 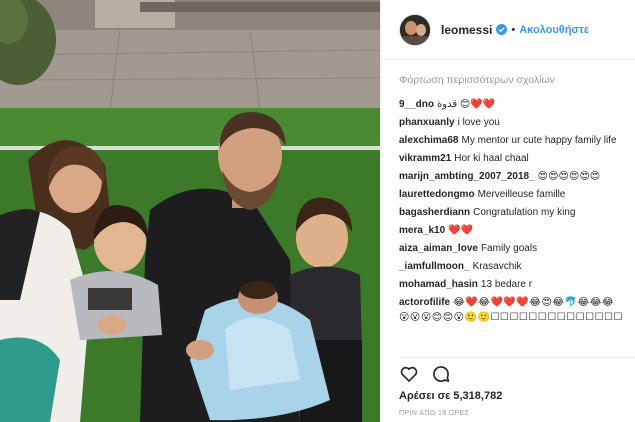 I want to click on load-more-comments-link: Φόρτωση περισσότερων σχολίων, so click(x=512, y=80).